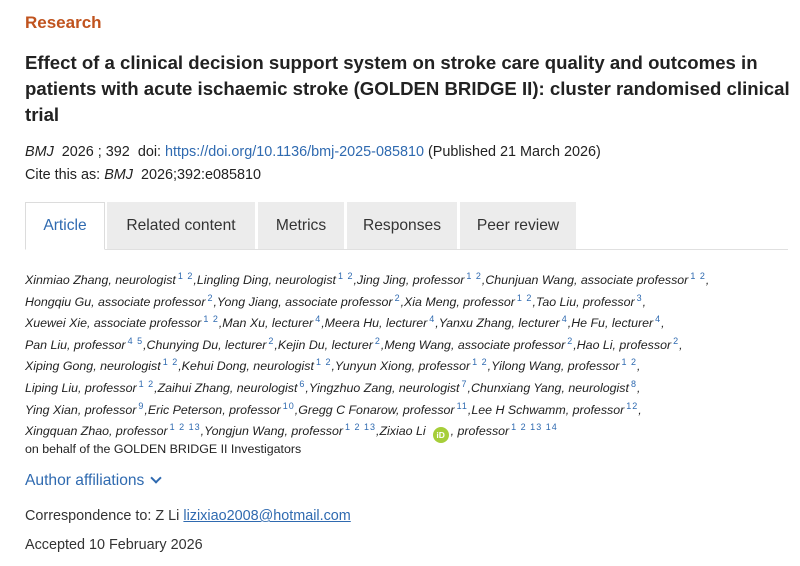 Image resolution: width=800 pixels, height=566 pixels. What do you see at coordinates (207, 345) in the screenshot?
I see `author-name: Chunying Du, lecturer` at bounding box center [207, 345].